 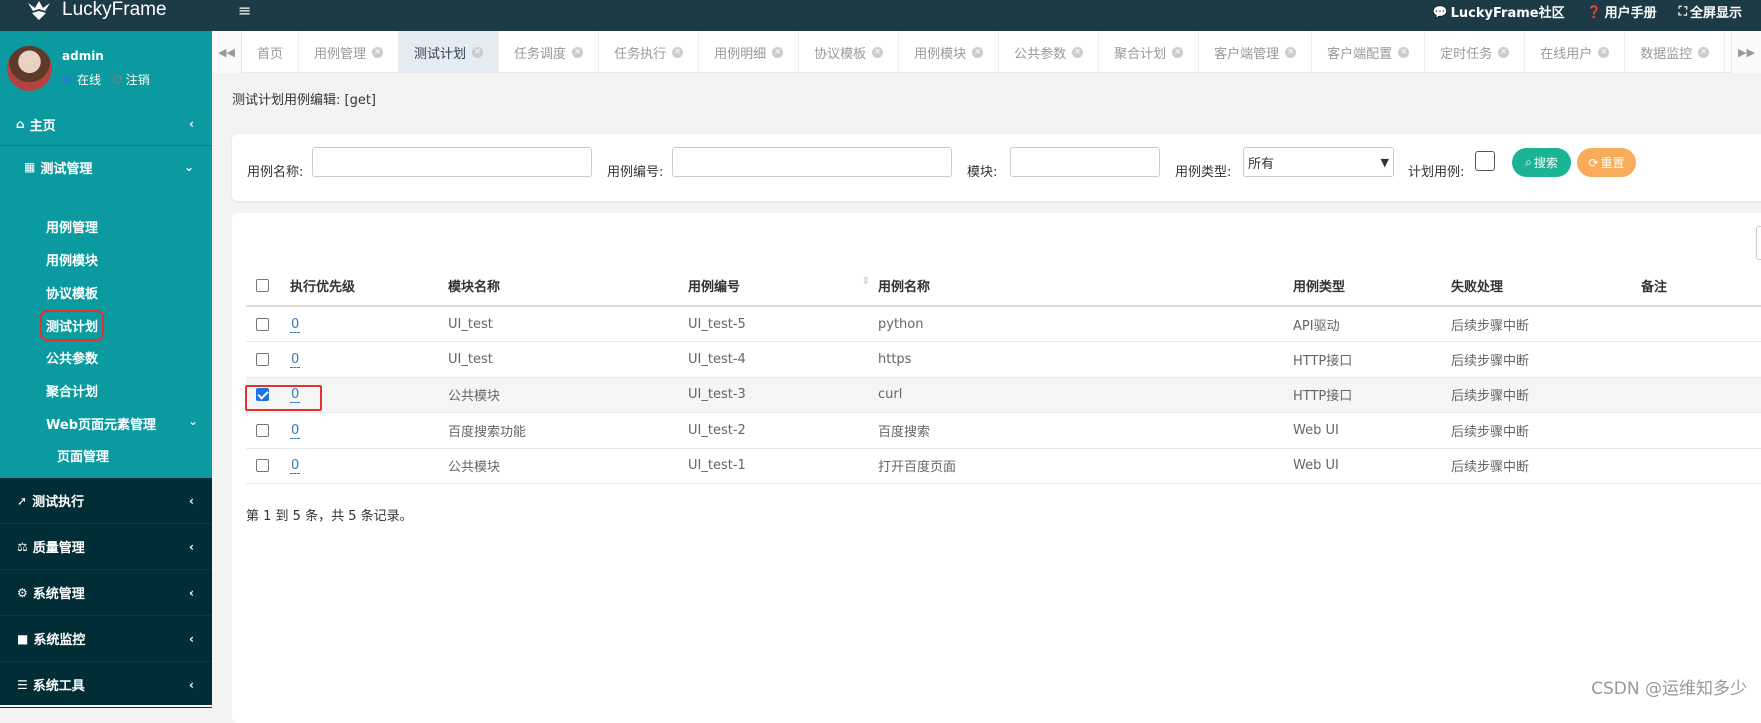 What do you see at coordinates (1701, 360) in the screenshot?
I see `cell-note` at bounding box center [1701, 360].